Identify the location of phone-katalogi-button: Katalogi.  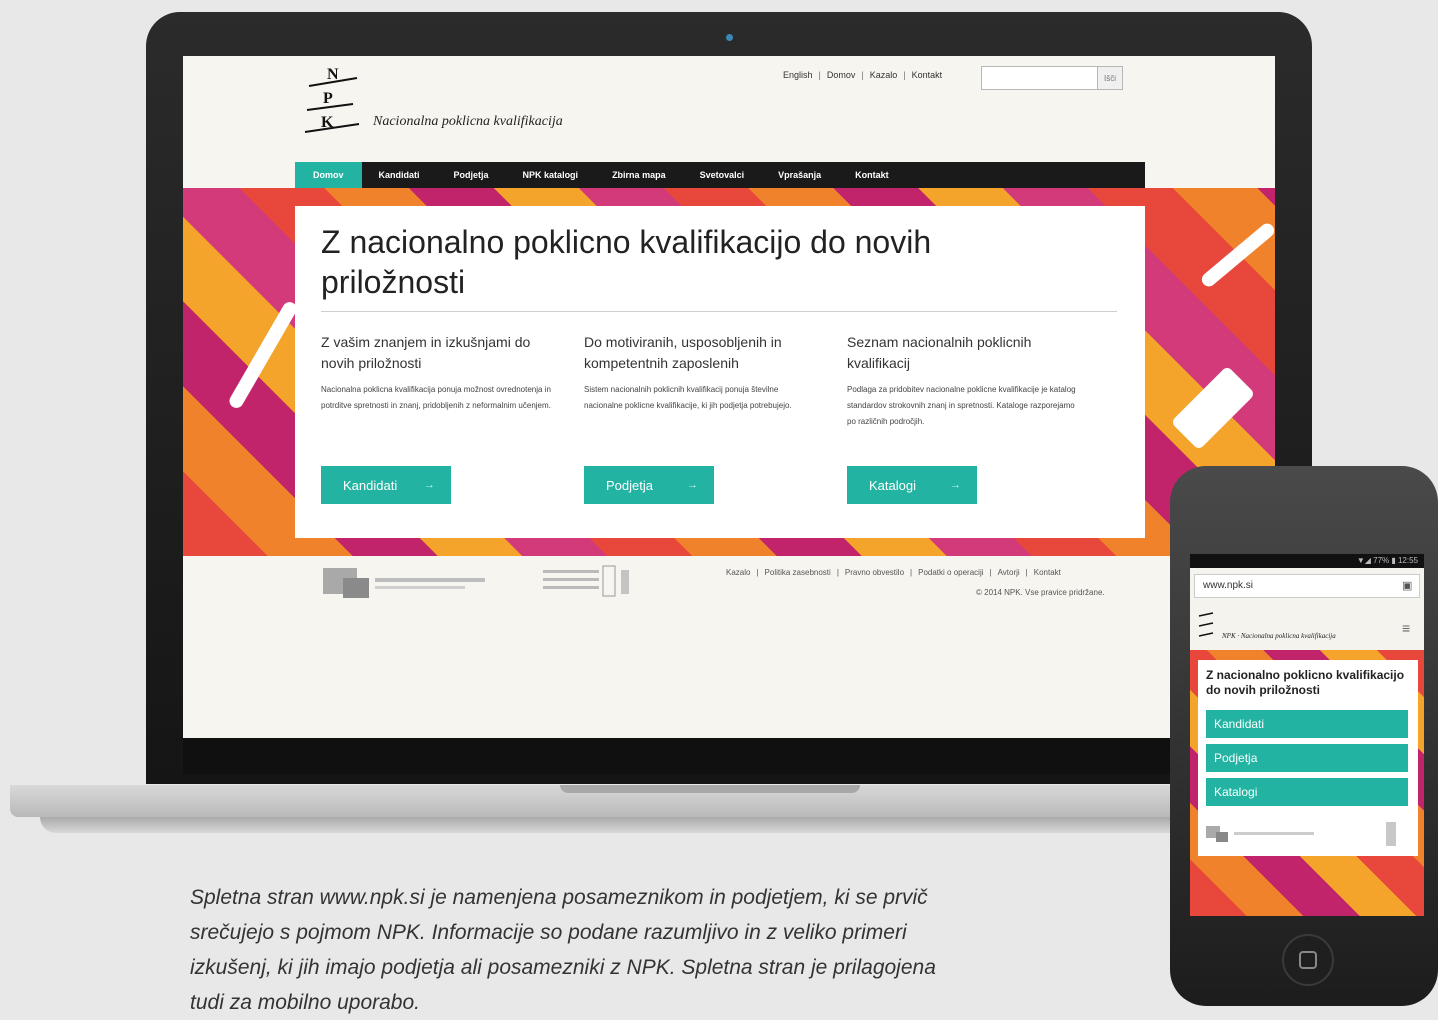
(1307, 792).